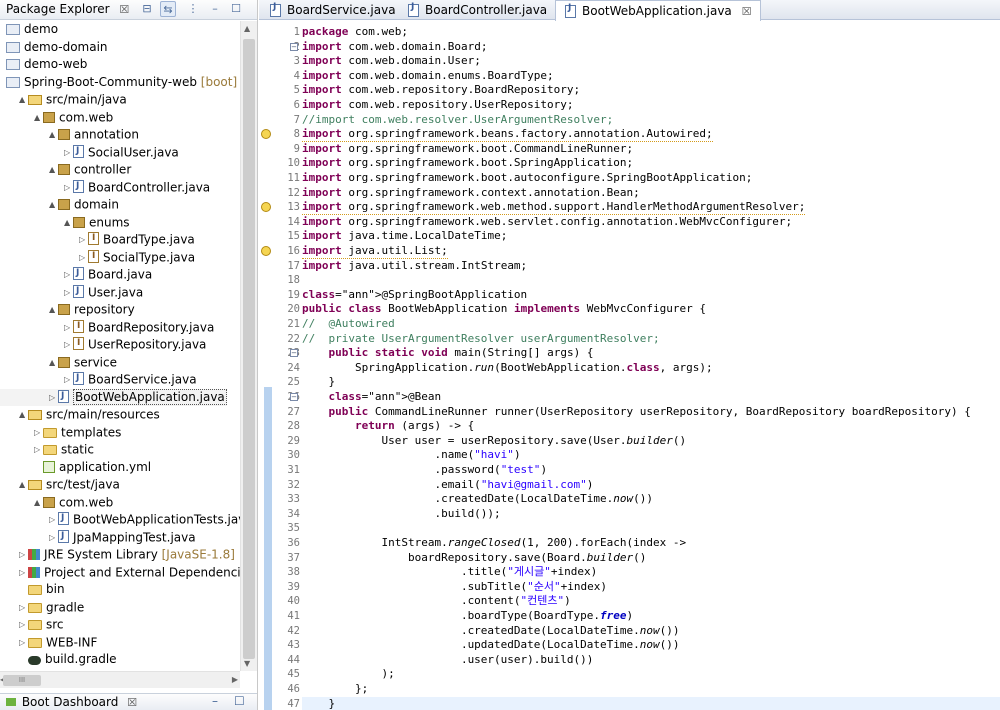 The width and height of the screenshot is (1000, 710). I want to click on tree-item: ▲ controller, so click(65, 170).